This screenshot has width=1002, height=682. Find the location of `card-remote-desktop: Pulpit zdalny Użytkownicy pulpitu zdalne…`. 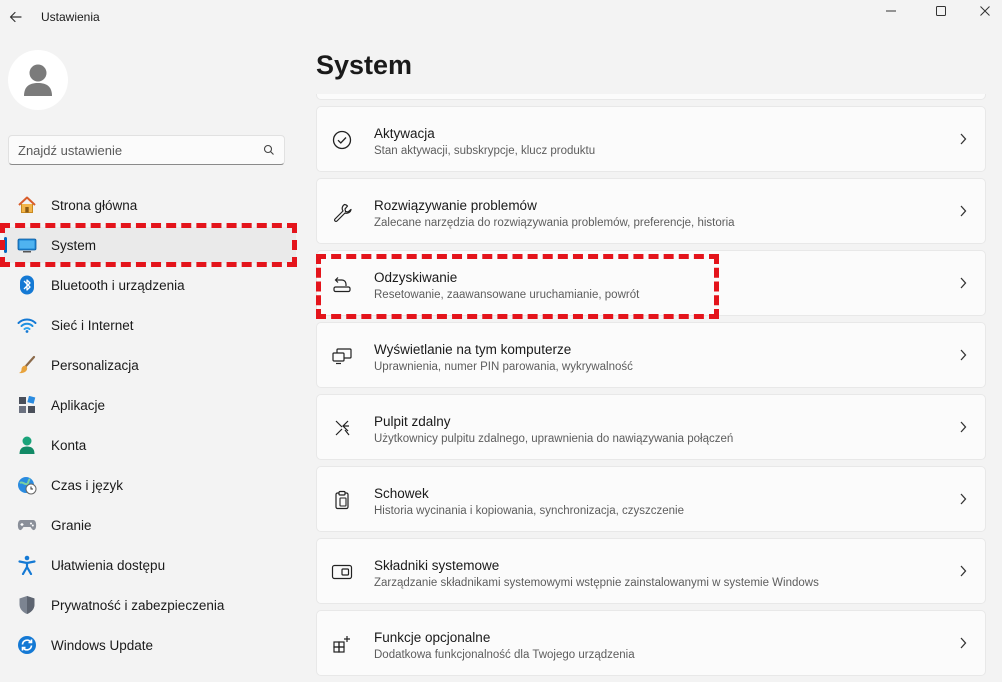

card-remote-desktop: Pulpit zdalny Użytkownicy pulpitu zdalne… is located at coordinates (651, 427).